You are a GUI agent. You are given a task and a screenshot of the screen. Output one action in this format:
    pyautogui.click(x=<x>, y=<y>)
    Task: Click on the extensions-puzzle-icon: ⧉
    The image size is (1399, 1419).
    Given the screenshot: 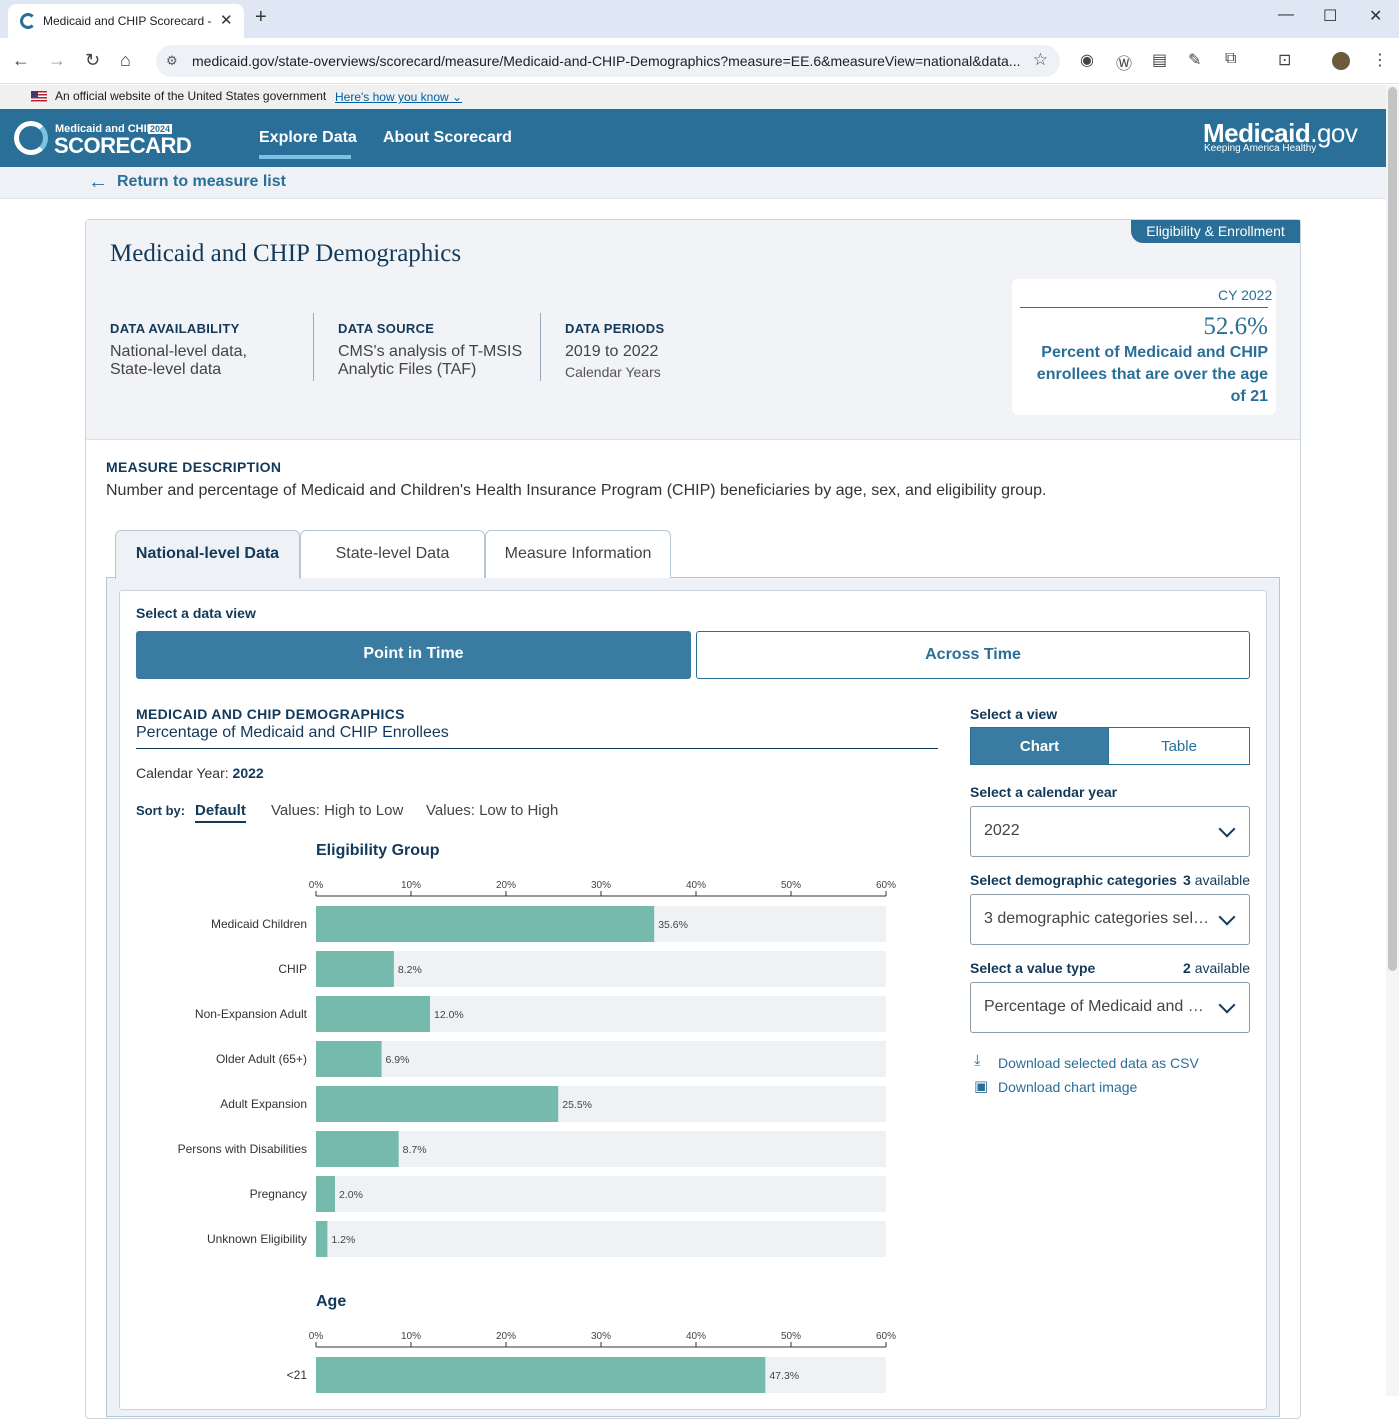 What is the action you would take?
    pyautogui.click(x=1230, y=59)
    